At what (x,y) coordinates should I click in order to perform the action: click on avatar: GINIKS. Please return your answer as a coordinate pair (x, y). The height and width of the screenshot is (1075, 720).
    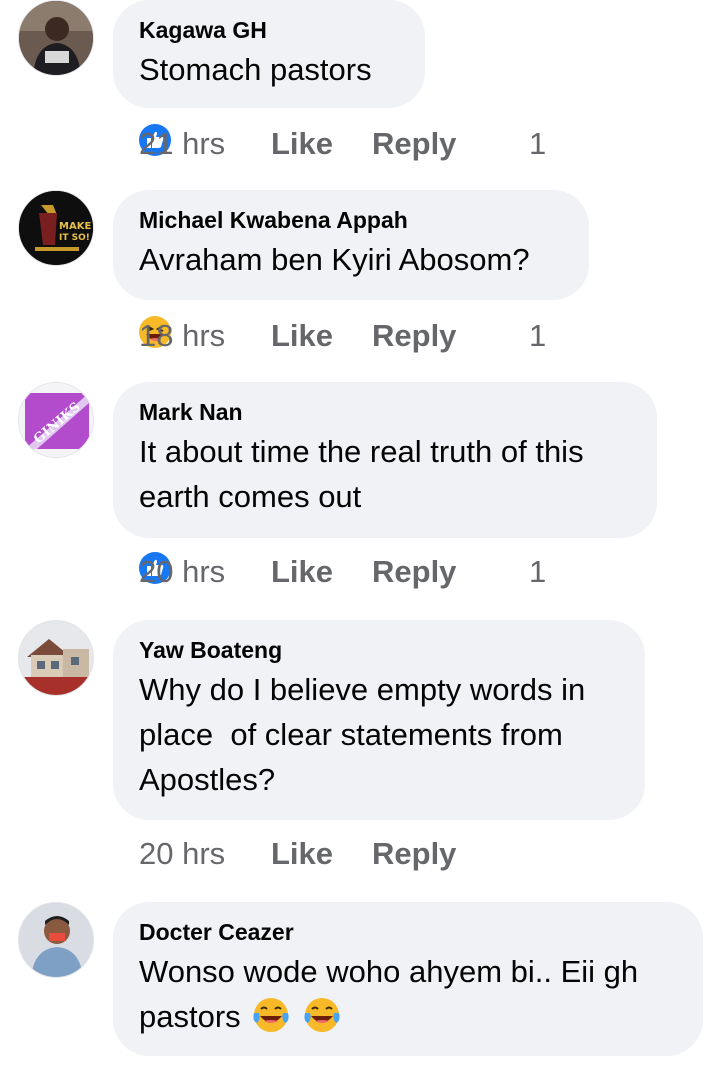
    Looking at the image, I should click on (56, 420).